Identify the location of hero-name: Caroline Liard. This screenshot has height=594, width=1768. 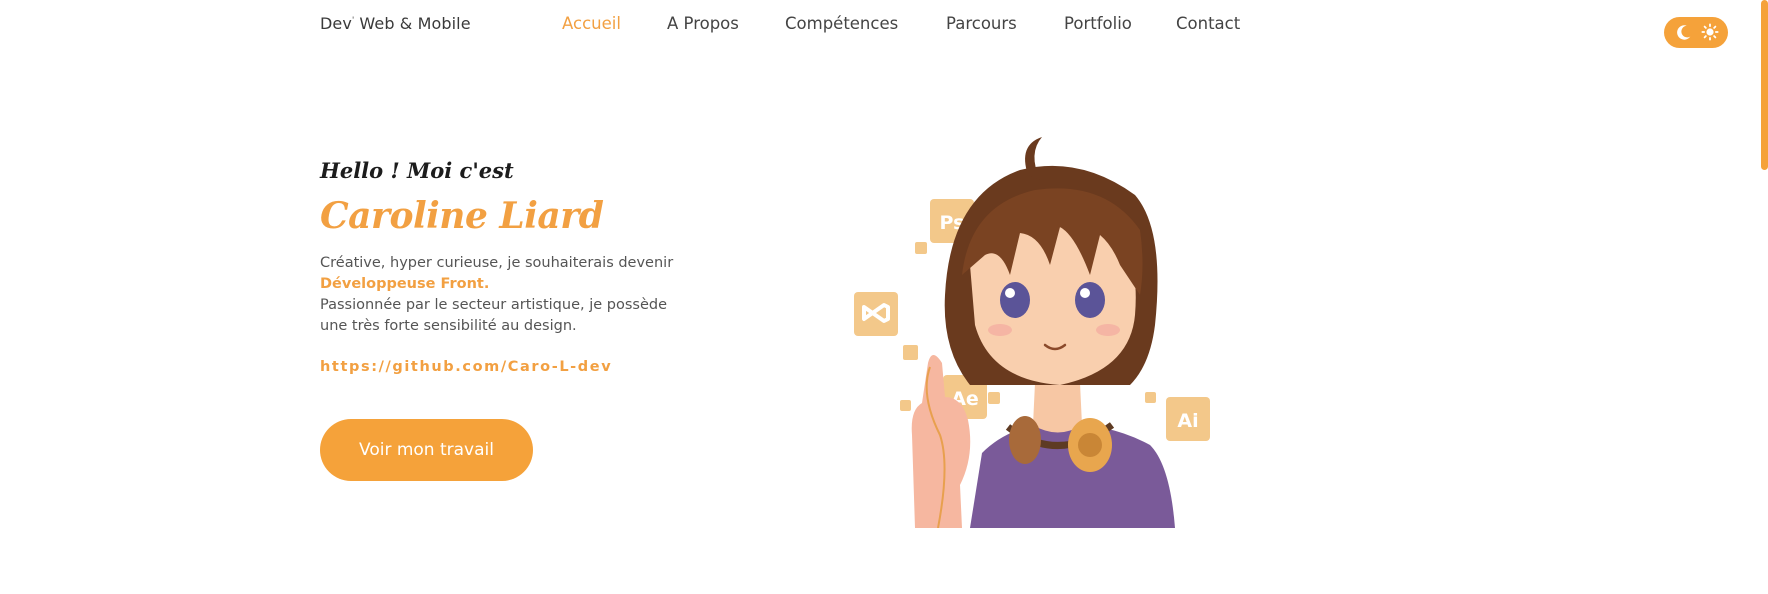
(462, 216).